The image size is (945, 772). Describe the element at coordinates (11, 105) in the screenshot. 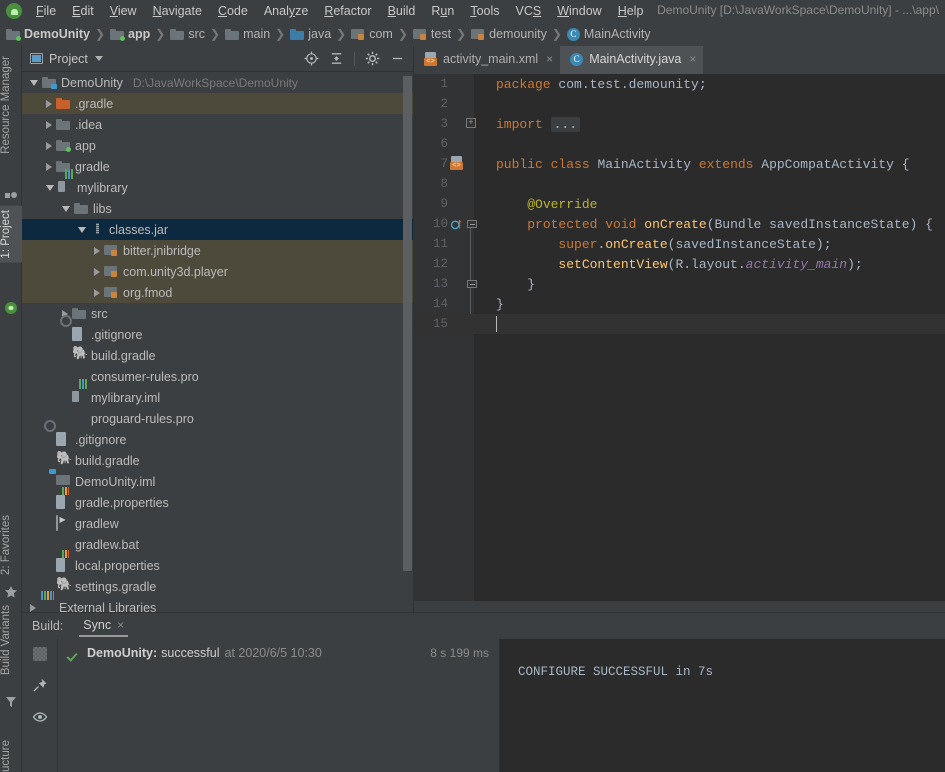

I see `rail-item-resource-manager: Resource Manager` at that location.